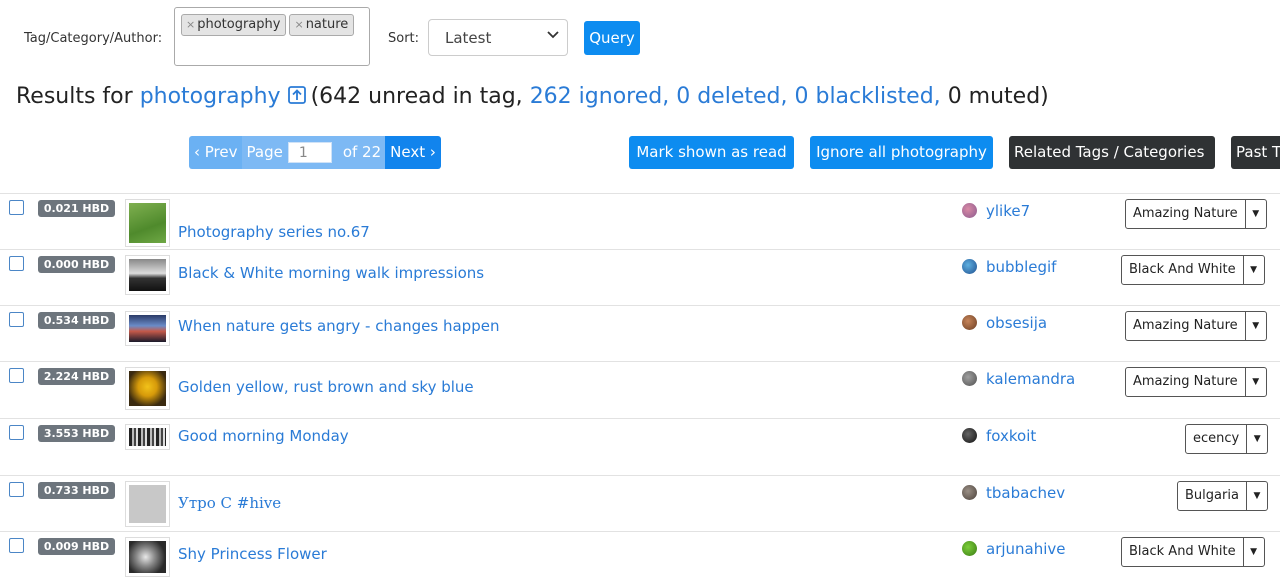 The height and width of the screenshot is (583, 1280). I want to click on ignore-all-button: Ignore all photography, so click(901, 152).